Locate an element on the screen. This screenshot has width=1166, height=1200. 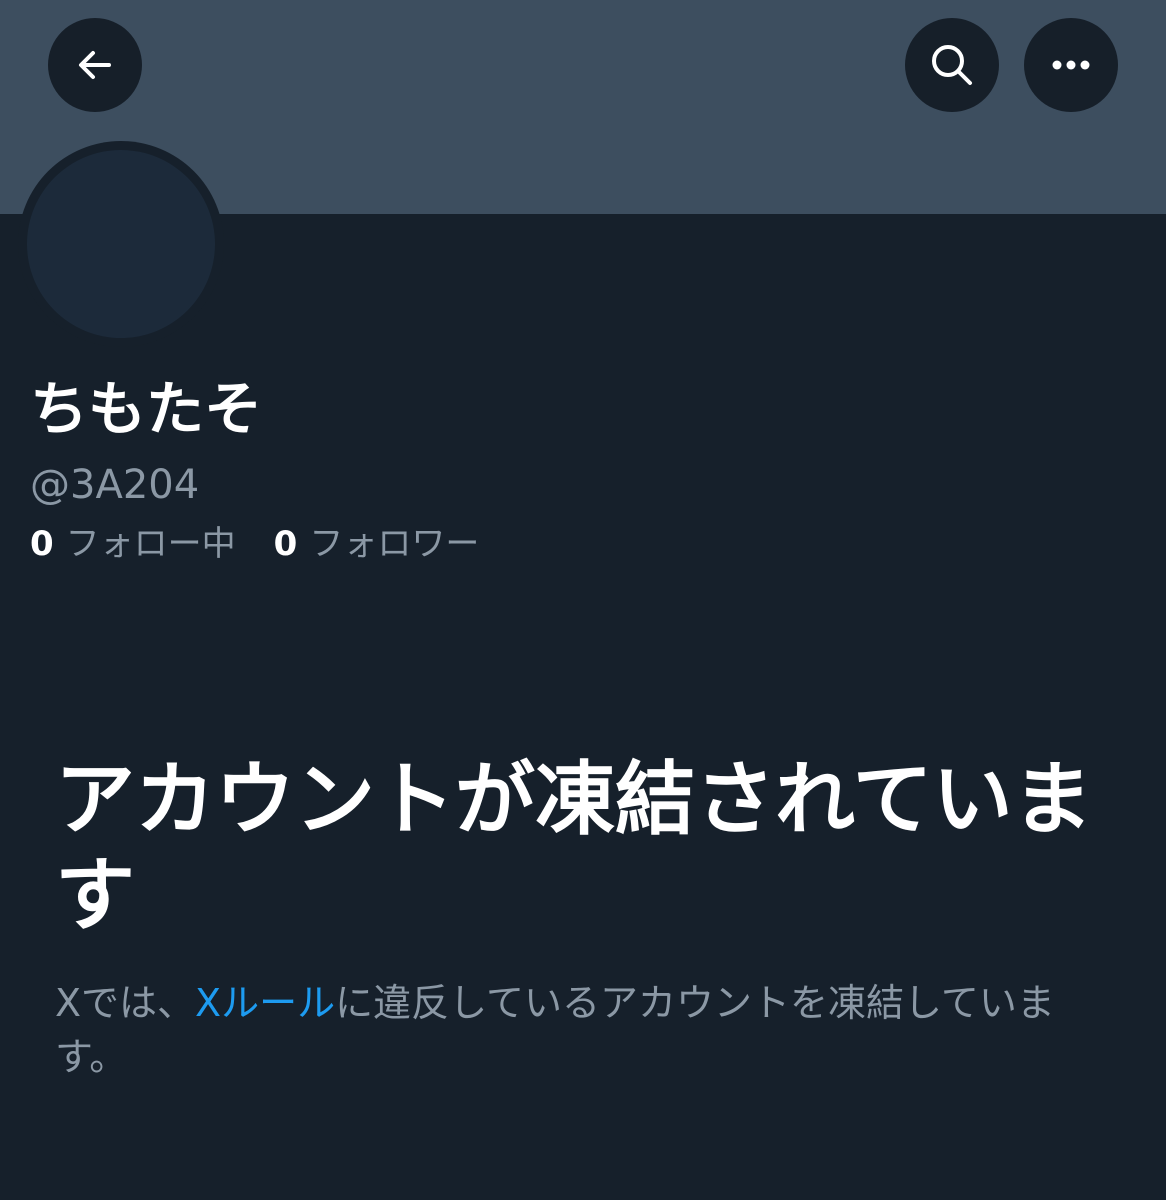
more-options-button is located at coordinates (1071, 65).